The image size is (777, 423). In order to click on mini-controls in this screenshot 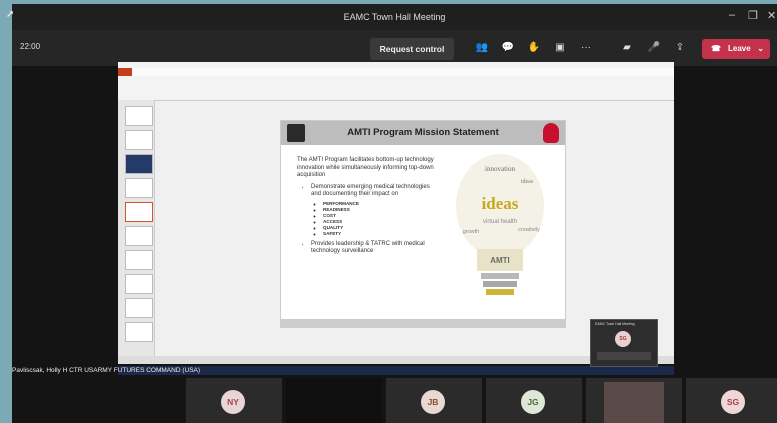, I will do `click(624, 356)`.